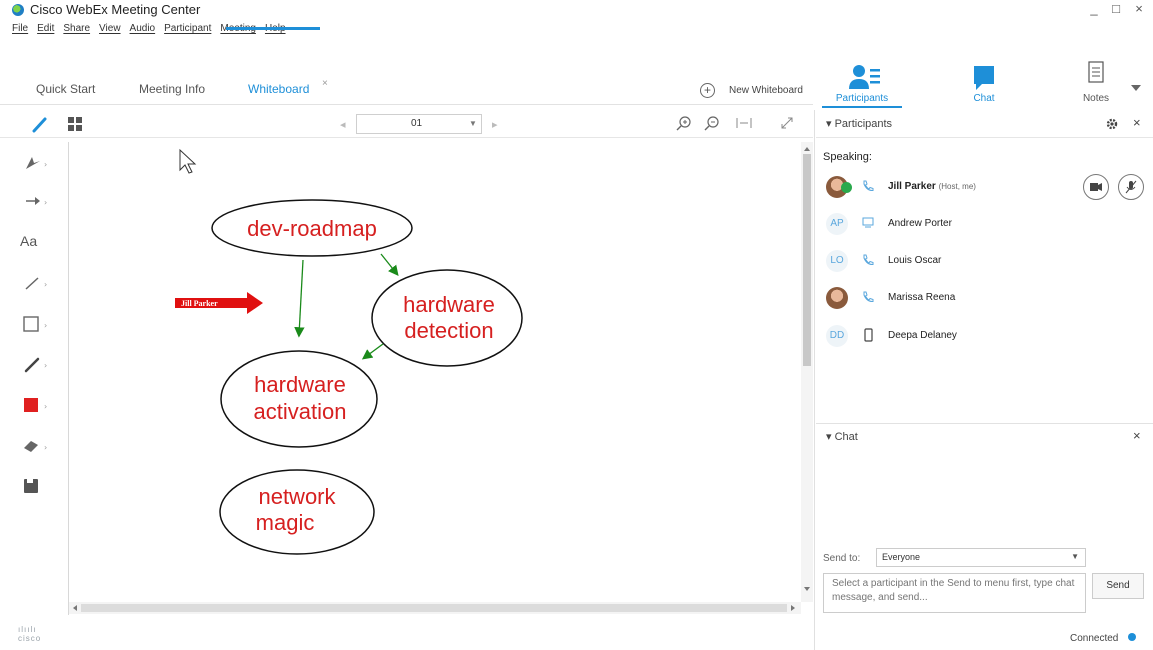  What do you see at coordinates (1137, 122) in the screenshot?
I see `participants-close-icon: ×` at bounding box center [1137, 122].